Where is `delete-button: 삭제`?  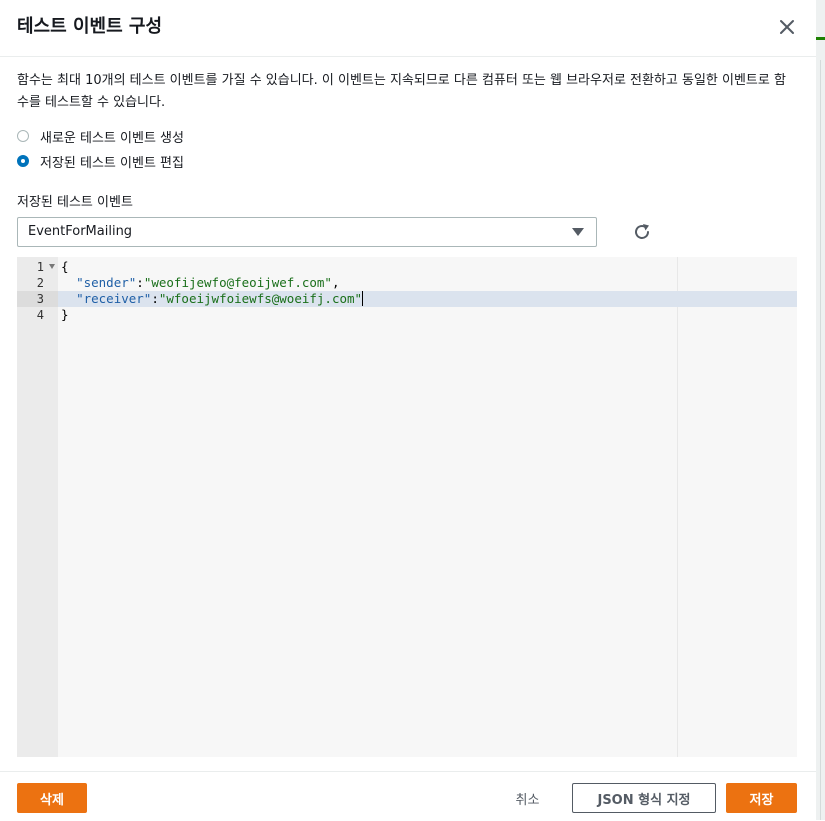
delete-button: 삭제 is located at coordinates (52, 798).